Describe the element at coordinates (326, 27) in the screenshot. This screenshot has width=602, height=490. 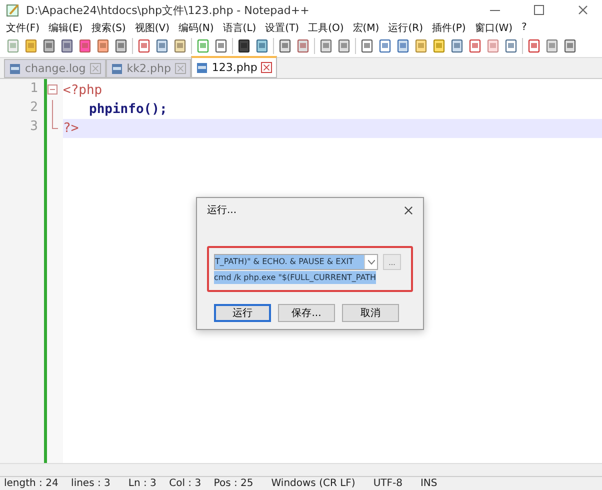
I see `menu-item: 工具(O)` at that location.